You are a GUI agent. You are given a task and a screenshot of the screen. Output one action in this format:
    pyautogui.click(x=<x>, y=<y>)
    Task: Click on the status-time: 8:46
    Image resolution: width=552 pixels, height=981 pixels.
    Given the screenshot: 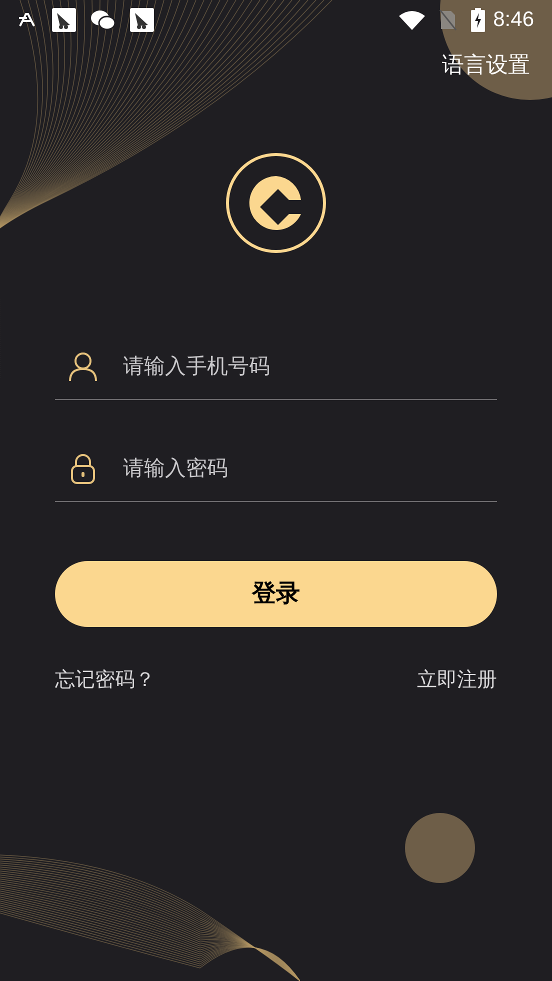 What is the action you would take?
    pyautogui.click(x=513, y=20)
    